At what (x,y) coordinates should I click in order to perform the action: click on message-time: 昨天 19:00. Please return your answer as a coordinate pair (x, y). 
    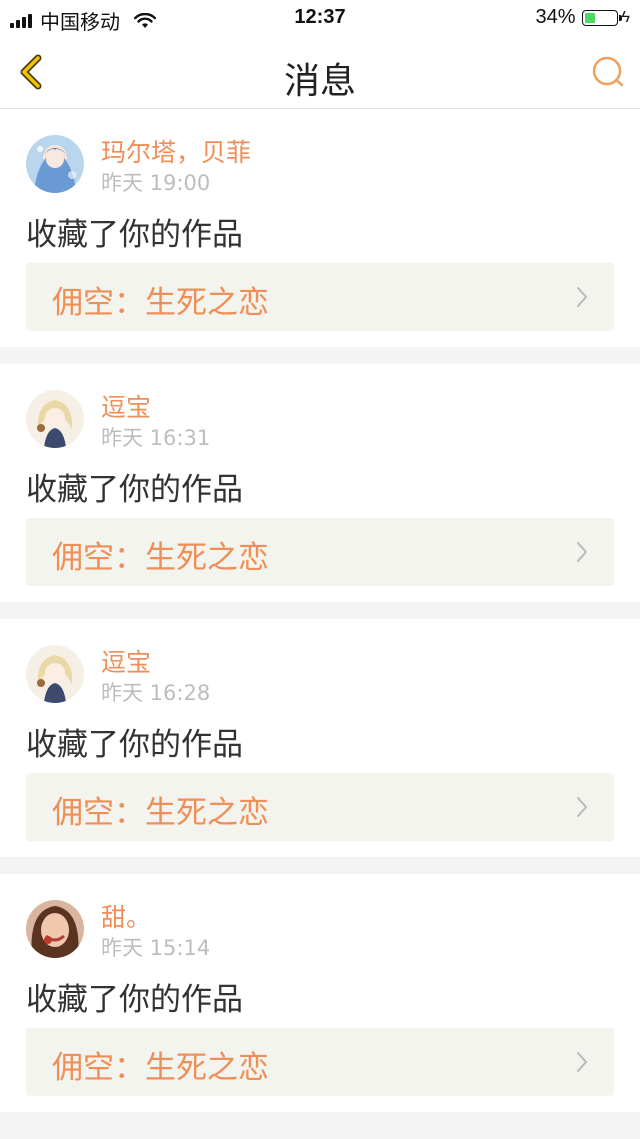
    Looking at the image, I should click on (156, 183).